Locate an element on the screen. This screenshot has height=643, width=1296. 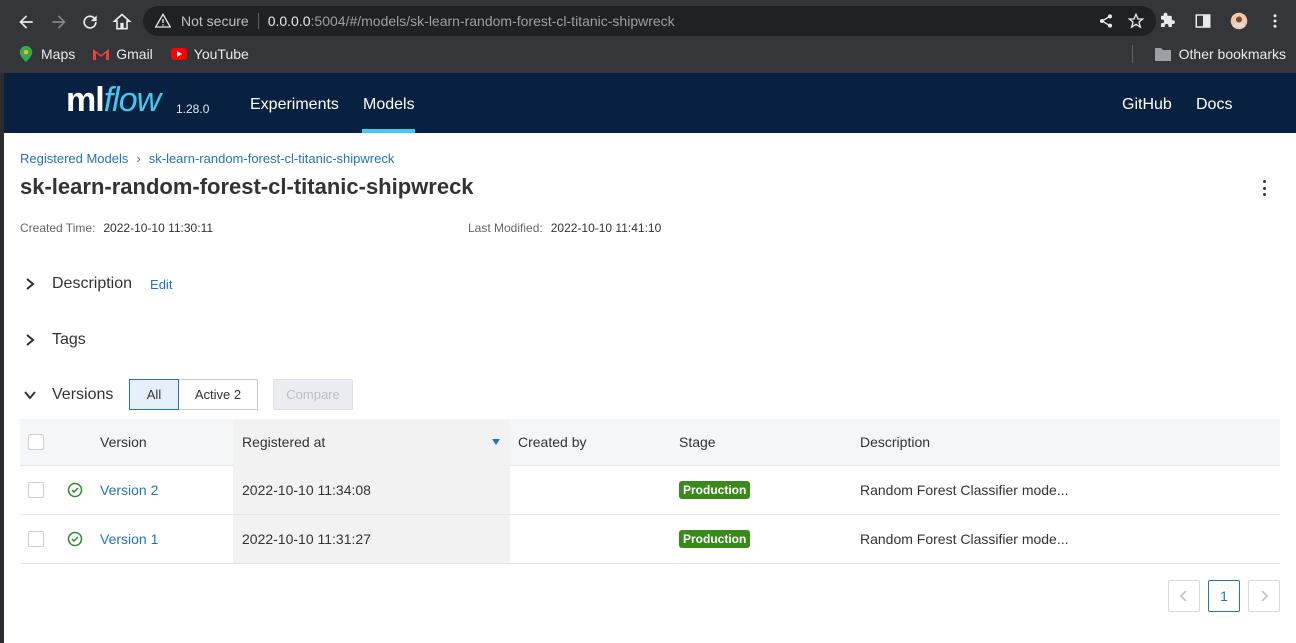
gmail-icon is located at coordinates (101, 54).